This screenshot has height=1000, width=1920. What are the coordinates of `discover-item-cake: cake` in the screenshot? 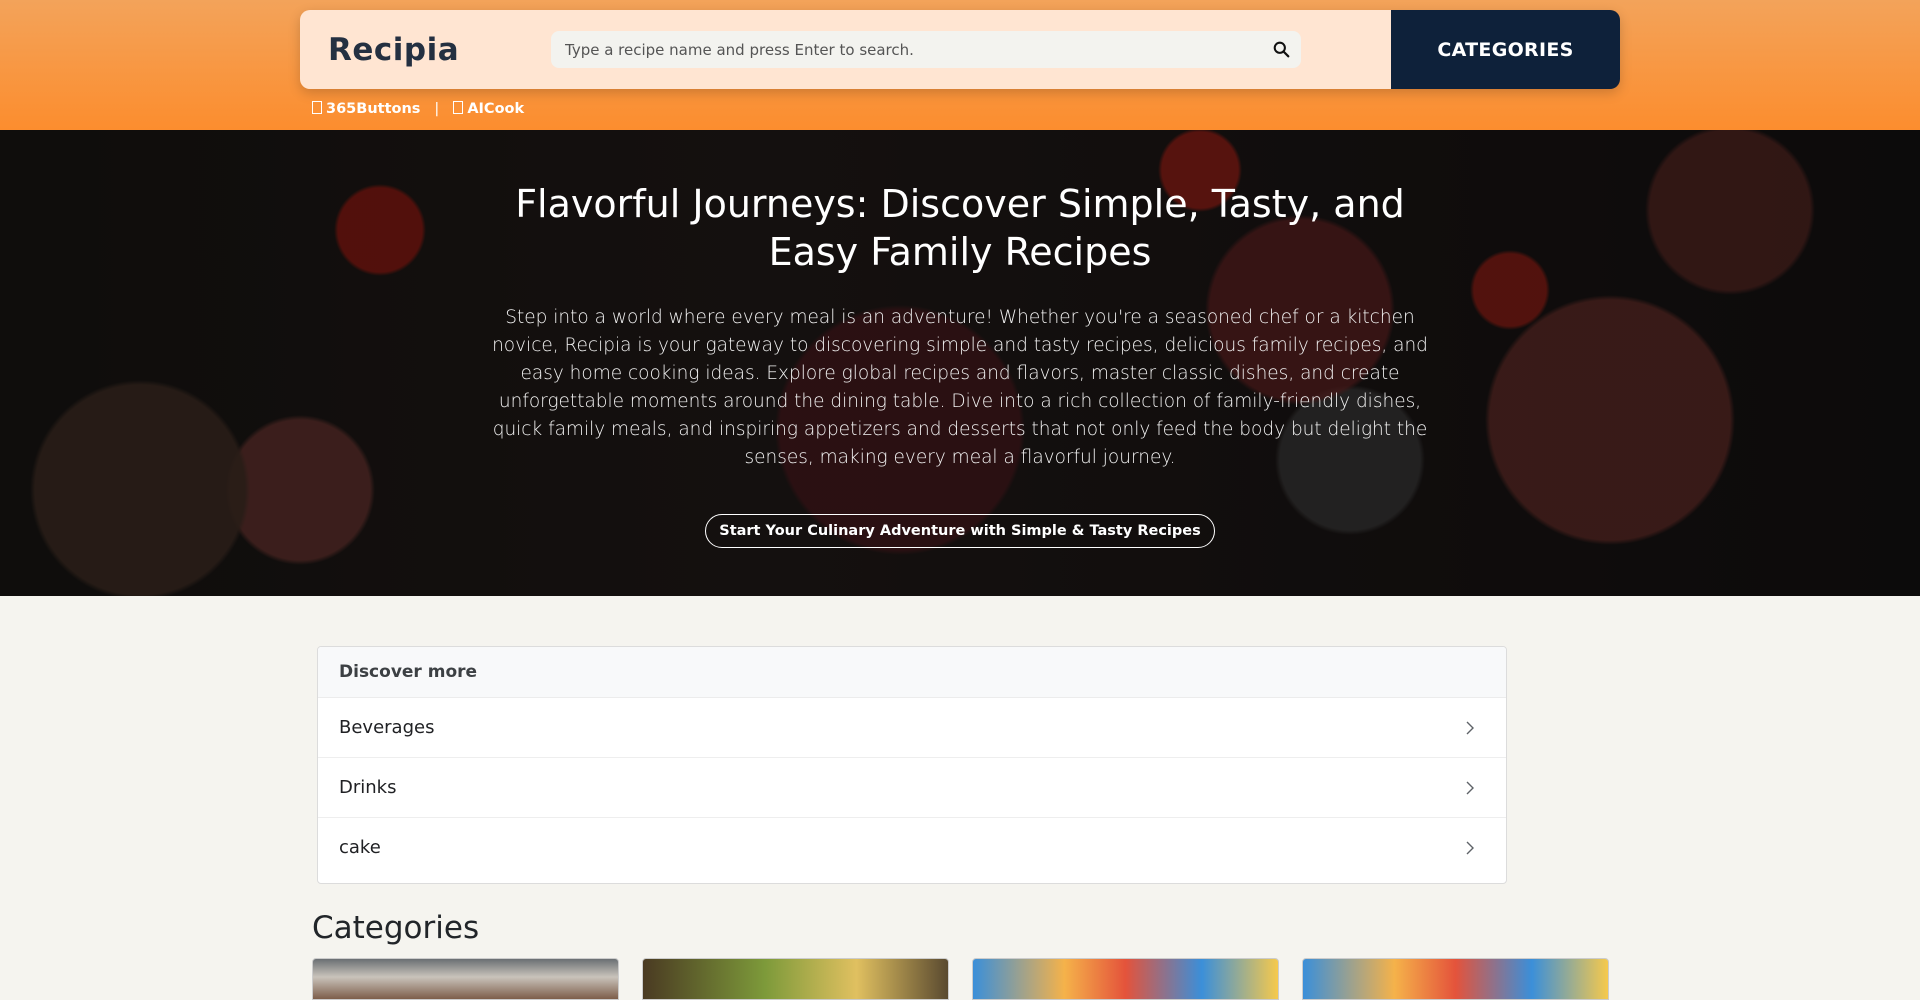 It's located at (912, 847).